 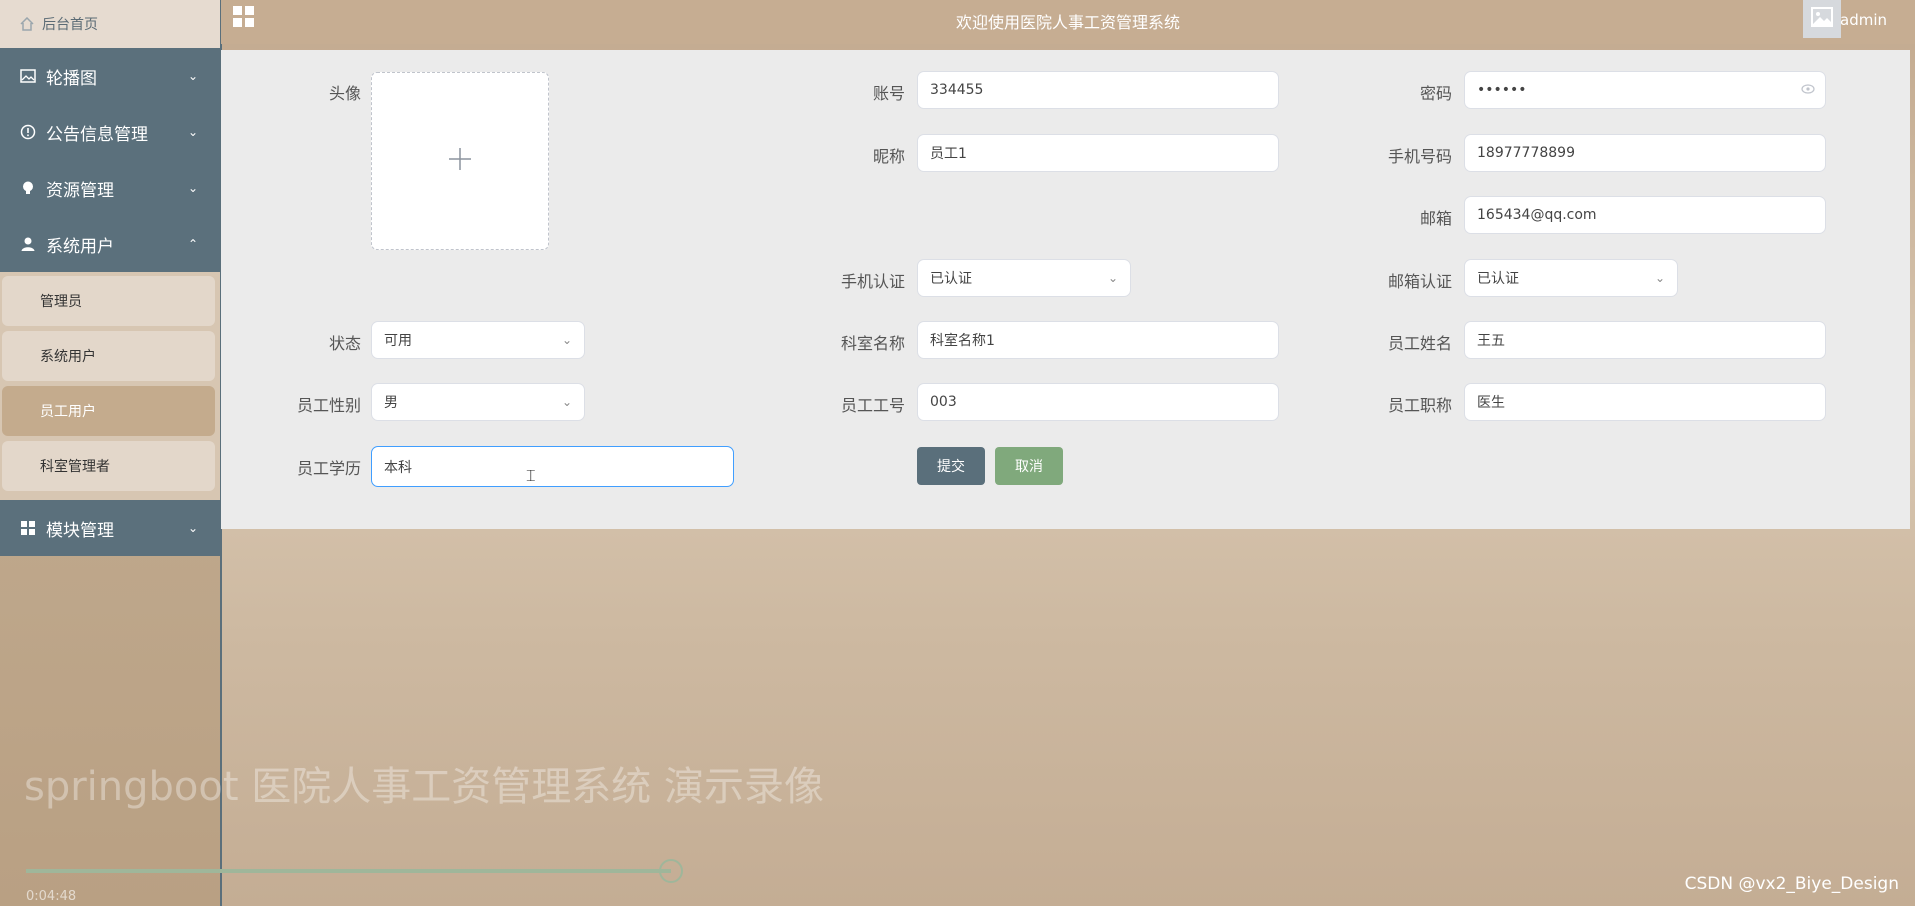 What do you see at coordinates (27, 23) in the screenshot?
I see `home-icon` at bounding box center [27, 23].